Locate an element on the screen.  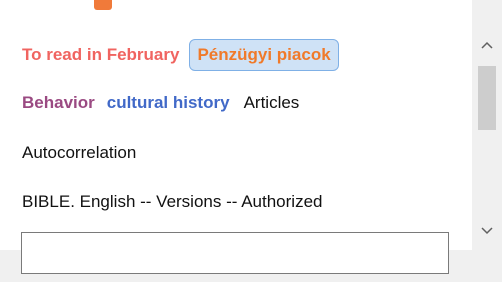
tag-row: Behavior cultural history Articles is located at coordinates (160, 103).